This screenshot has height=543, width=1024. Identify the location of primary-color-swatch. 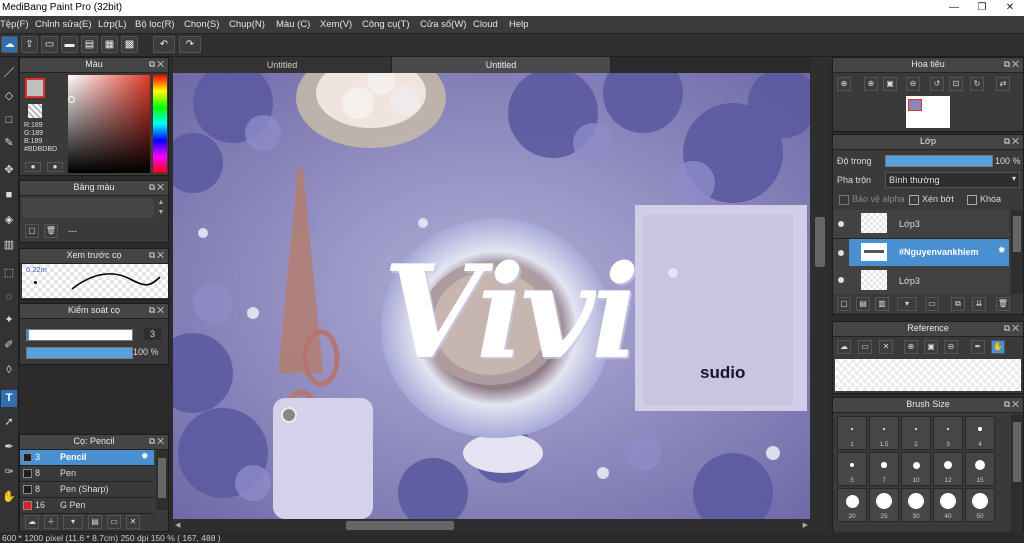
(35, 88).